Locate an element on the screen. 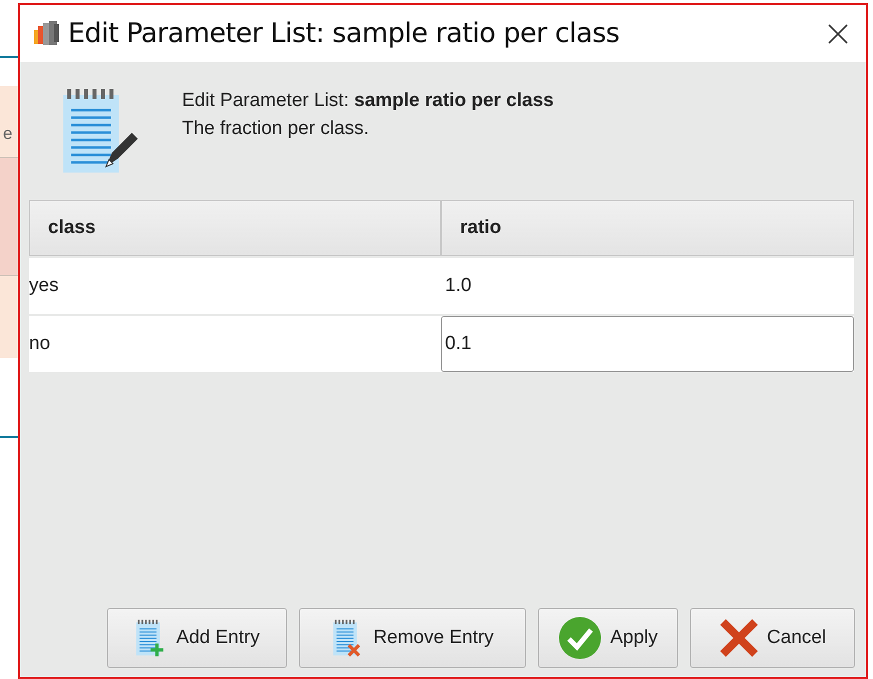 Image resolution: width=873 pixels, height=679 pixels. dialog-description: The fraction per class. is located at coordinates (276, 129).